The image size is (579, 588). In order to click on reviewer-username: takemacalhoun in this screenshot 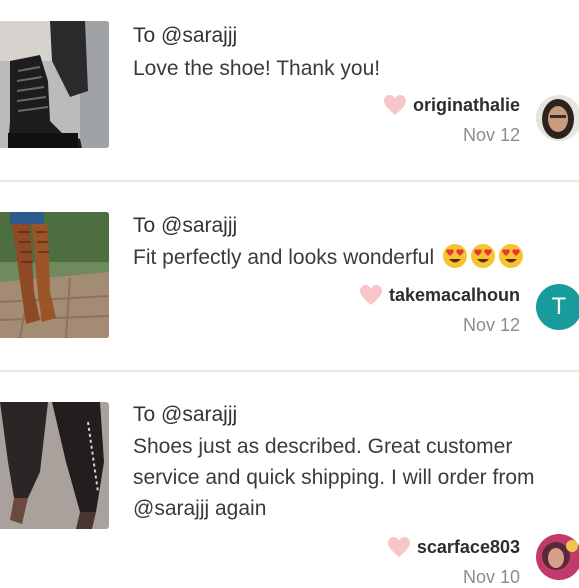, I will do `click(454, 295)`.